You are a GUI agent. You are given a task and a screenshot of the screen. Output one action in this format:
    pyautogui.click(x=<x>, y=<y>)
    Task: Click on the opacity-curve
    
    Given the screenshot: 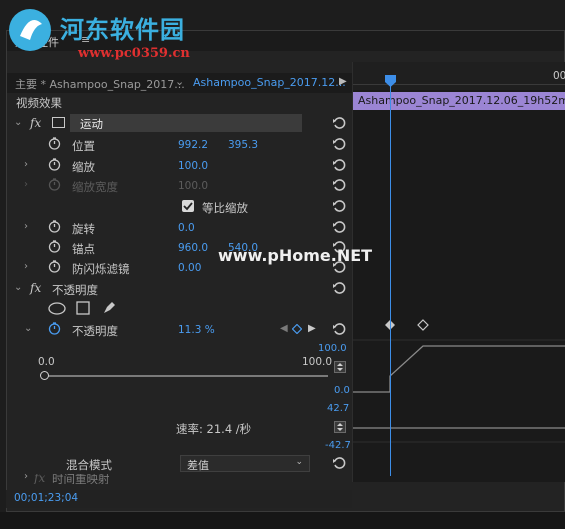 What is the action you would take?
    pyautogui.click(x=459, y=369)
    